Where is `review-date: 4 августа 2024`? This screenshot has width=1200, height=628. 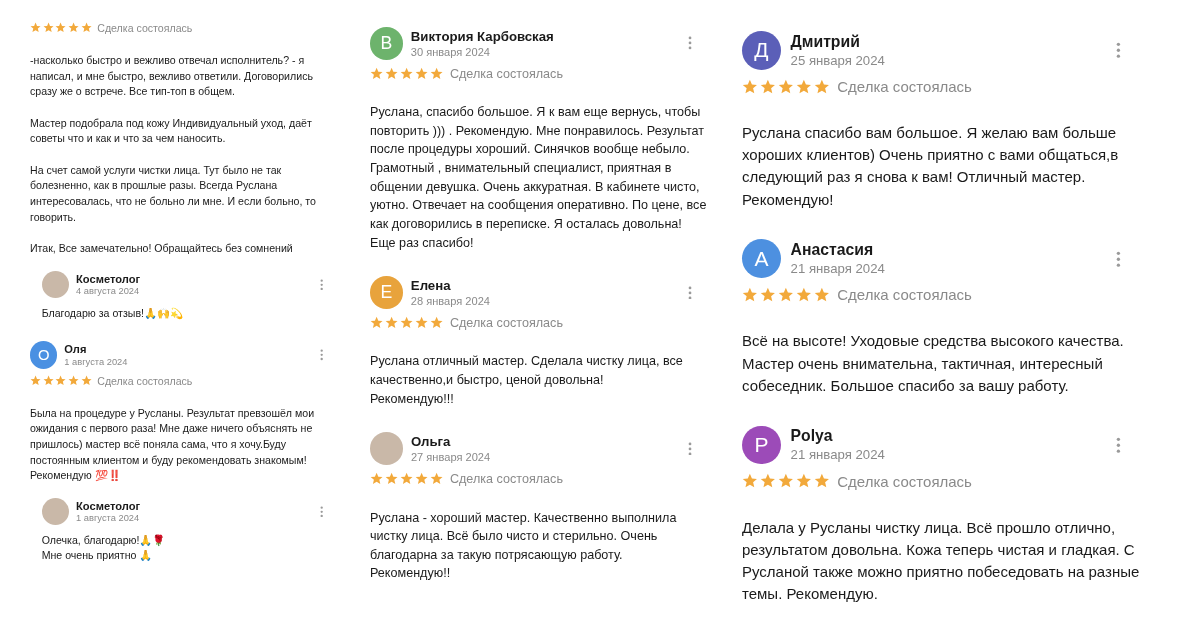
review-date: 4 августа 2024 is located at coordinates (108, 291).